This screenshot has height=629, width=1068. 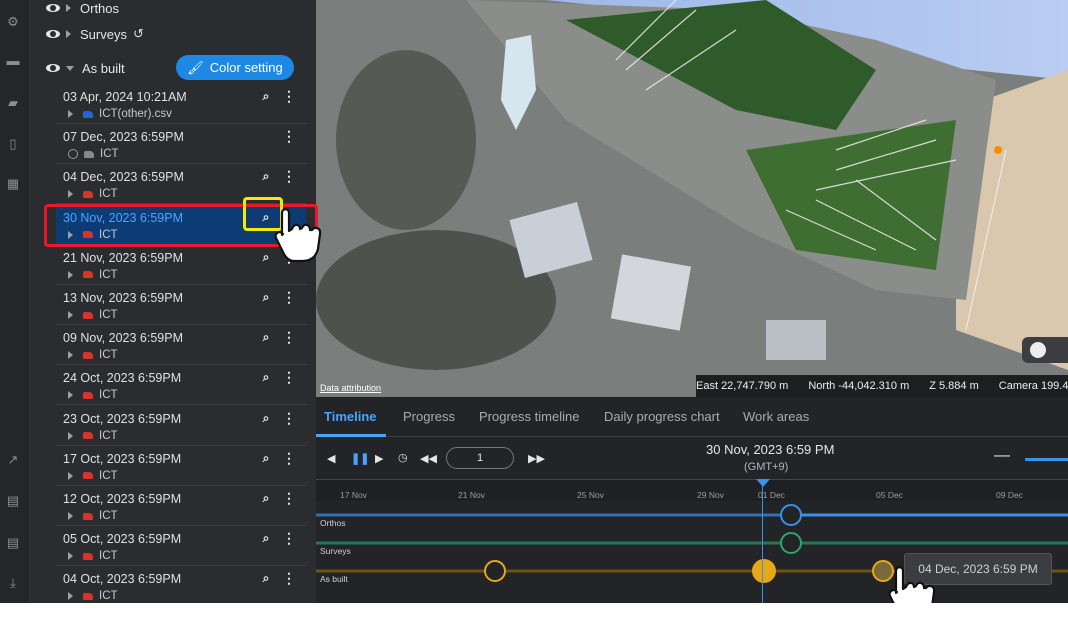 What do you see at coordinates (13, 144) in the screenshot?
I see `tablet-icon: ▯` at bounding box center [13, 144].